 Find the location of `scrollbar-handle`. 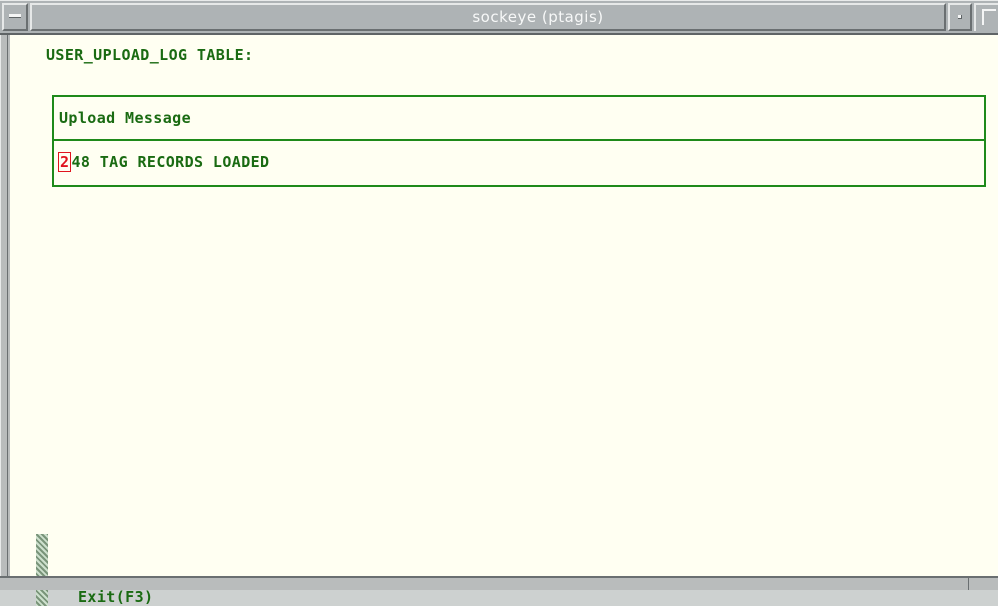

scrollbar-handle is located at coordinates (42, 570).